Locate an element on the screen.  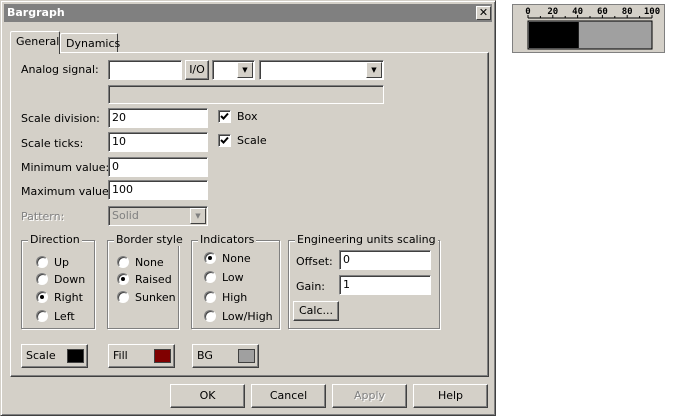
indicators-radio-none is located at coordinates (210, 258).